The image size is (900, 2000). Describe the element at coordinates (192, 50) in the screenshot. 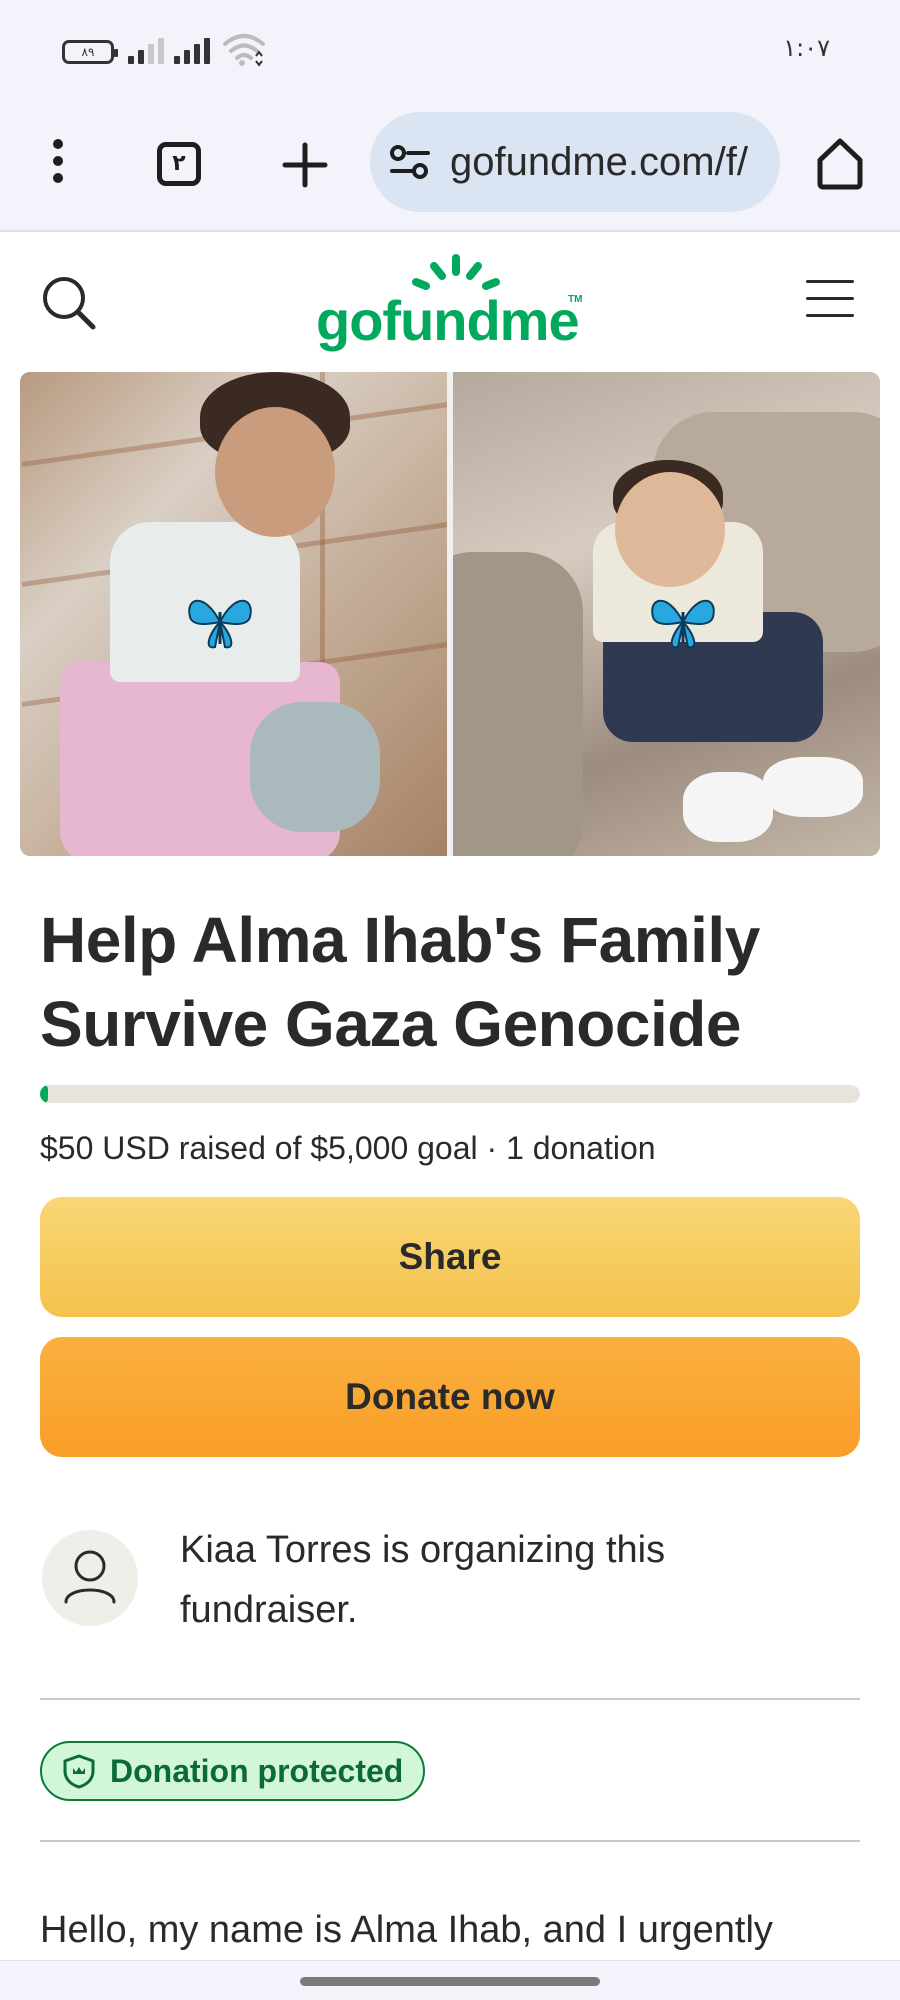

I see `signal-sim2-icon` at that location.